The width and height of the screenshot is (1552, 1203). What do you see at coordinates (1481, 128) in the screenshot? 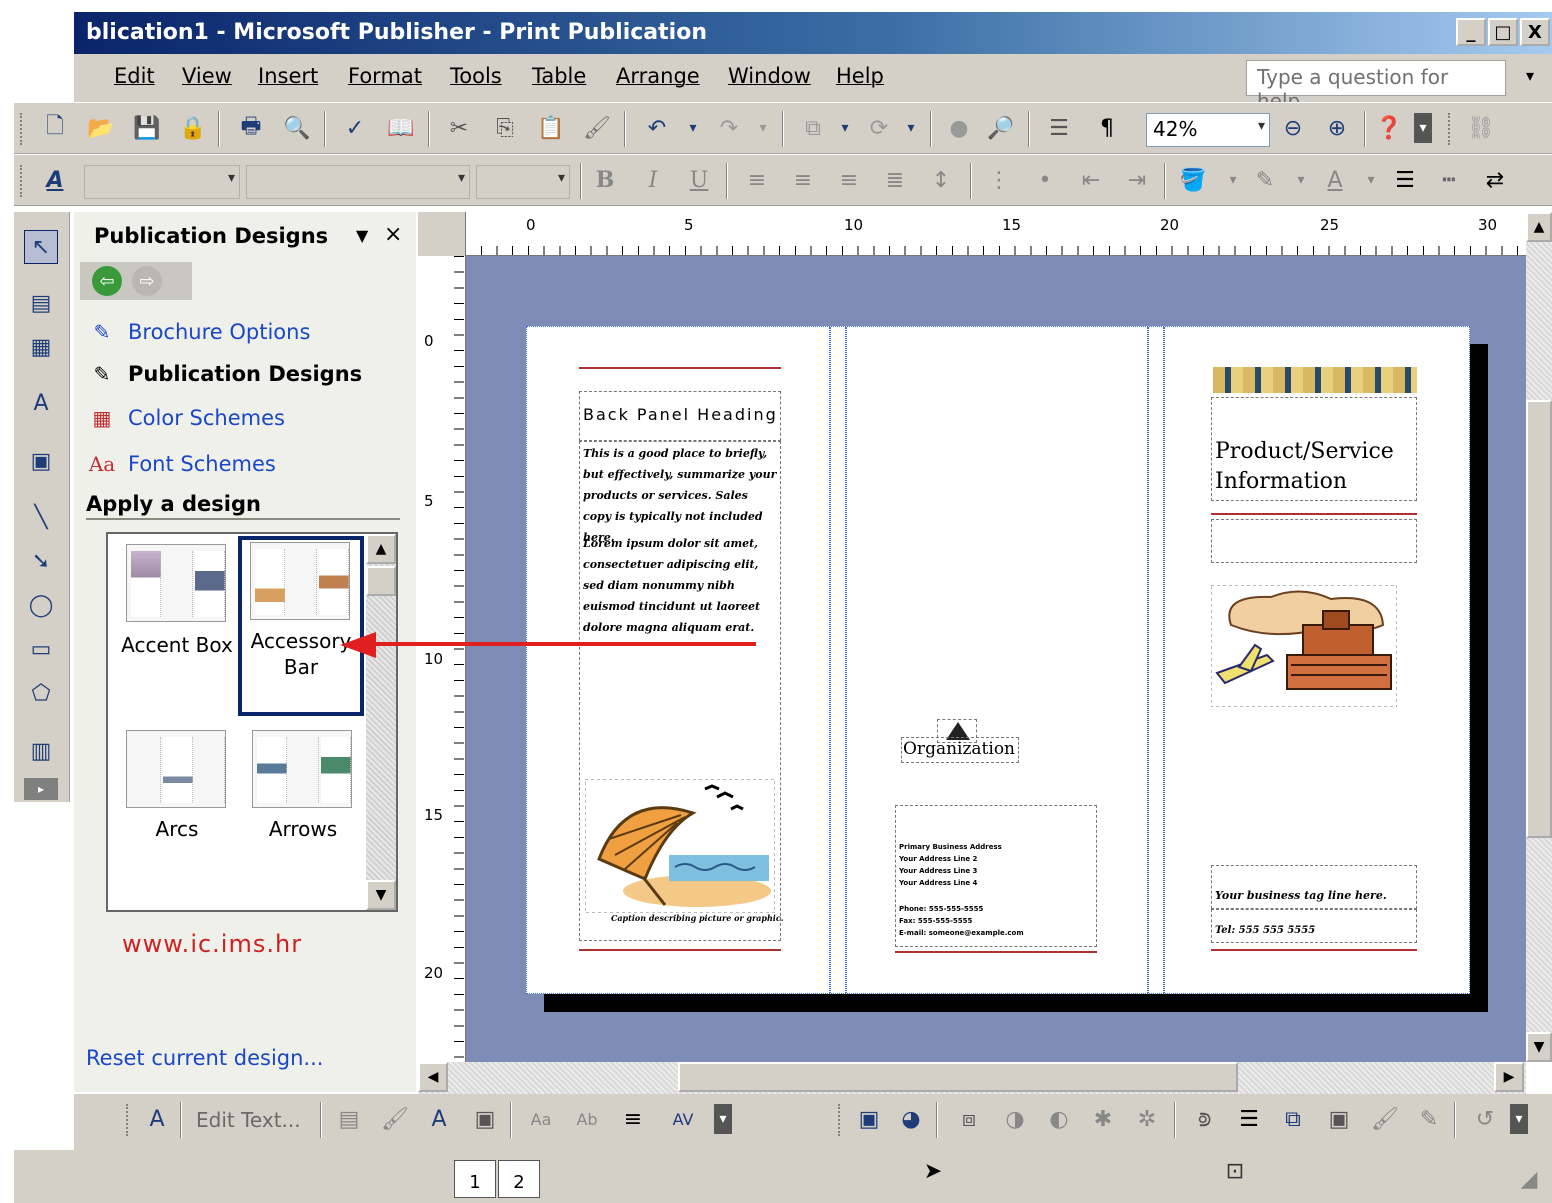
I see `hyperlink-icon: ⛓` at bounding box center [1481, 128].